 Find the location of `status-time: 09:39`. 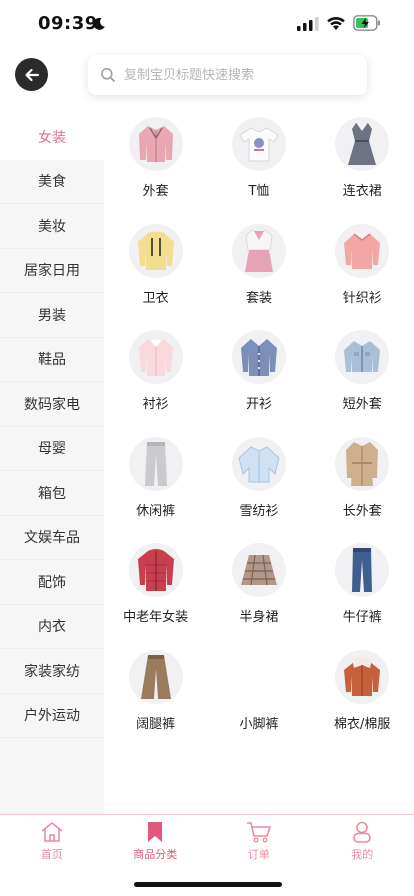

status-time: 09:39 is located at coordinates (68, 23).